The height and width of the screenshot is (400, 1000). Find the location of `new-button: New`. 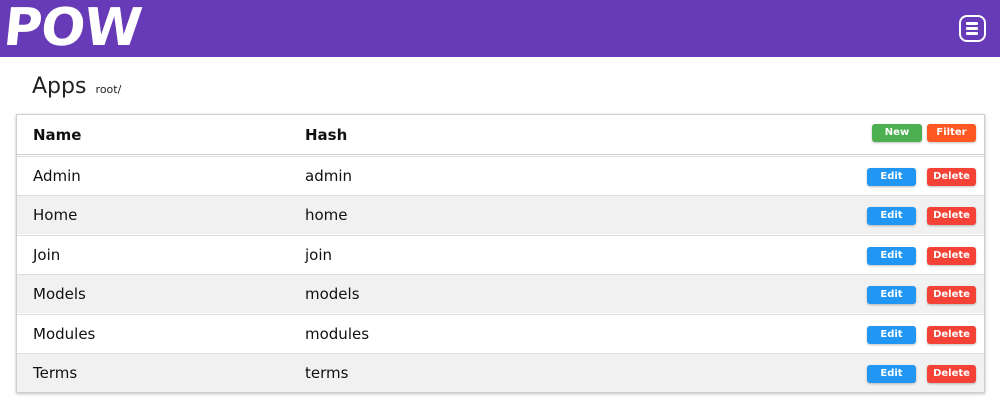

new-button: New is located at coordinates (897, 133).